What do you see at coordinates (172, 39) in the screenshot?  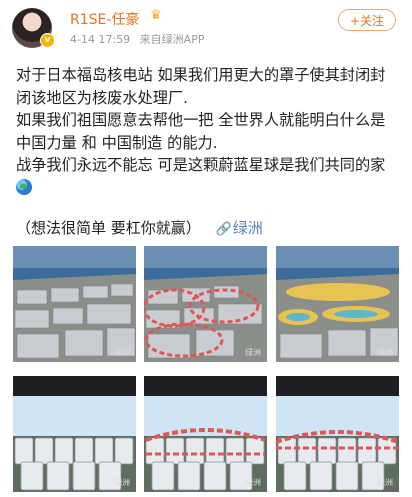 I see `post-source: 来自绿洲APP` at bounding box center [172, 39].